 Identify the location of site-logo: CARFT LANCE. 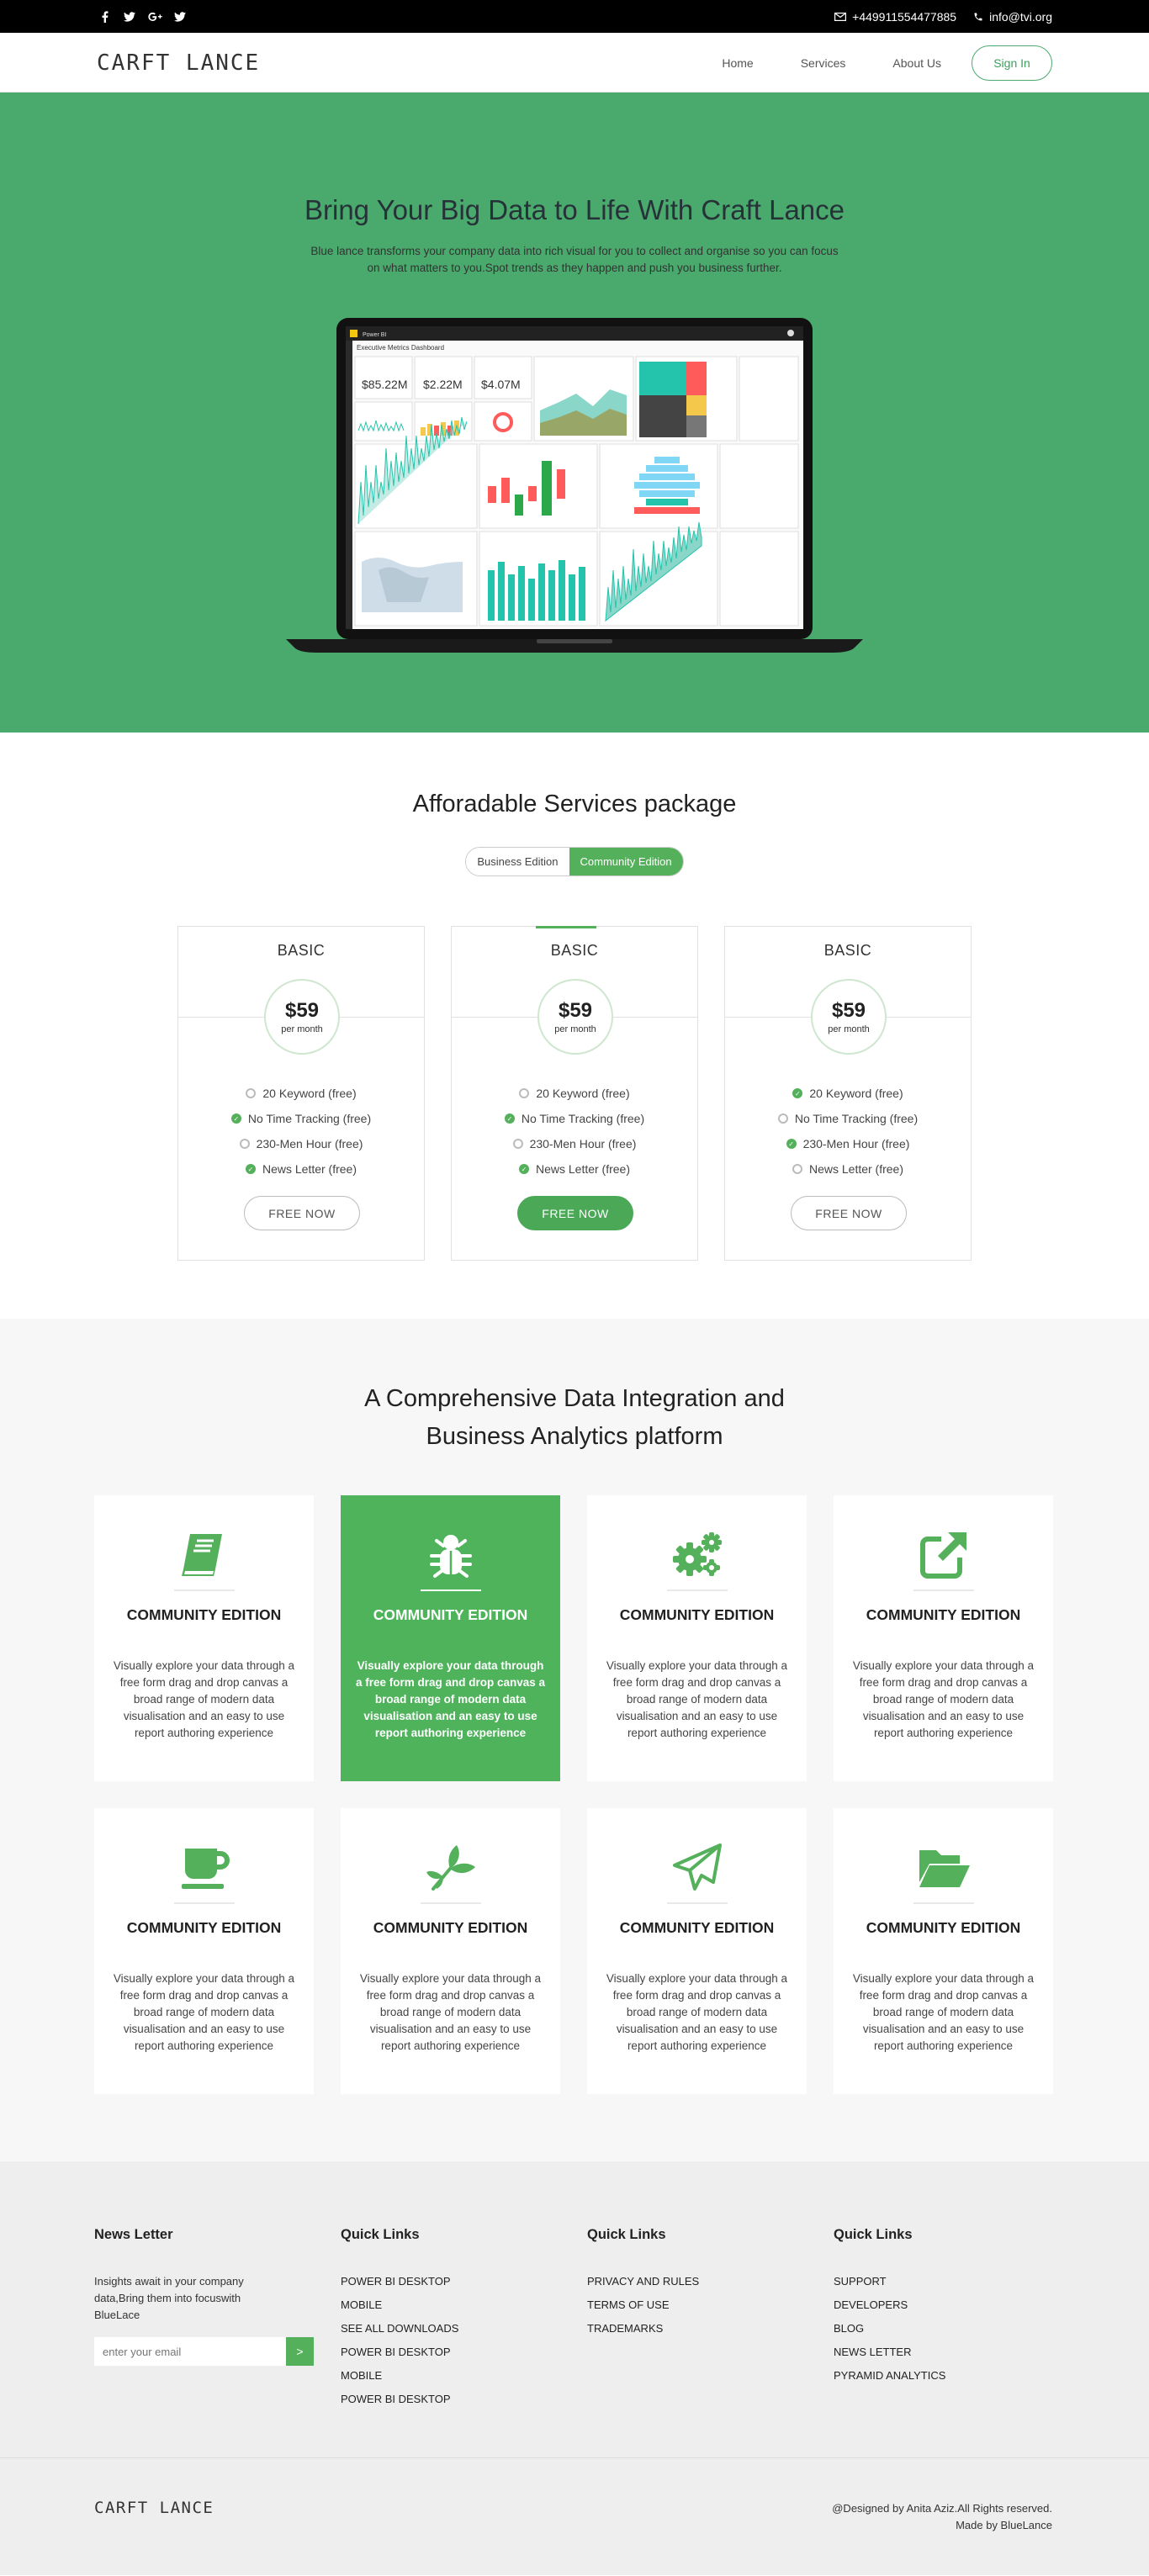
(178, 63).